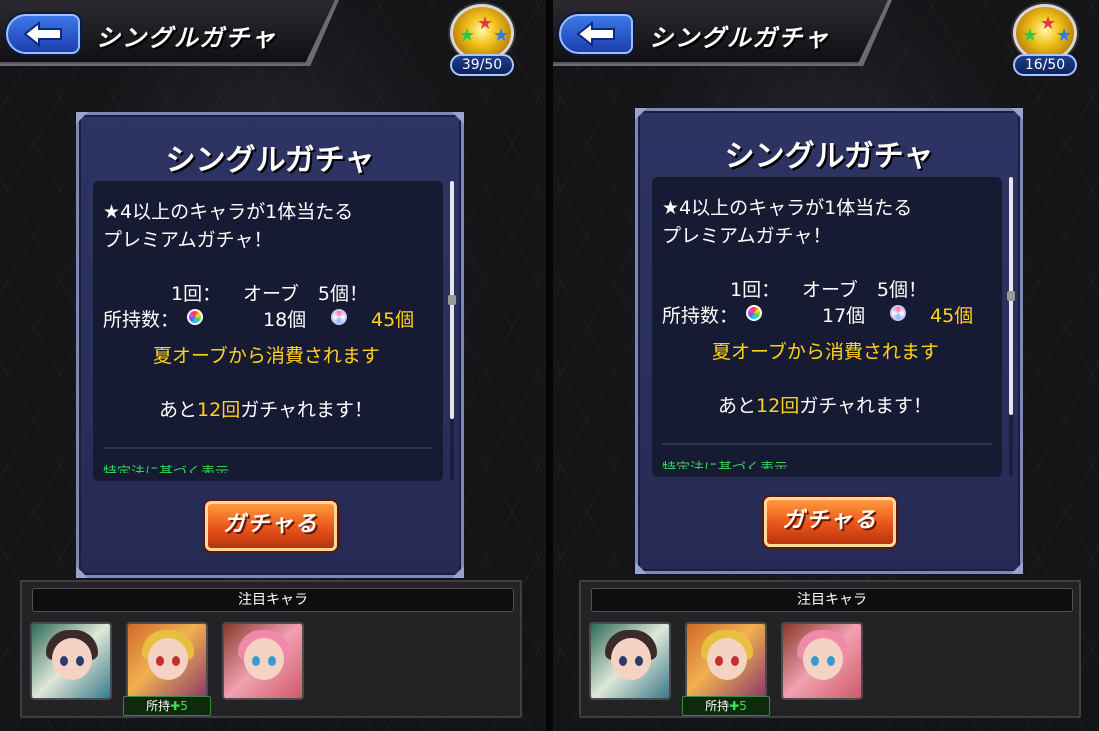  Describe the element at coordinates (482, 40) in the screenshot. I see `stamina-medal: ★ ★ ★ 39/50` at that location.